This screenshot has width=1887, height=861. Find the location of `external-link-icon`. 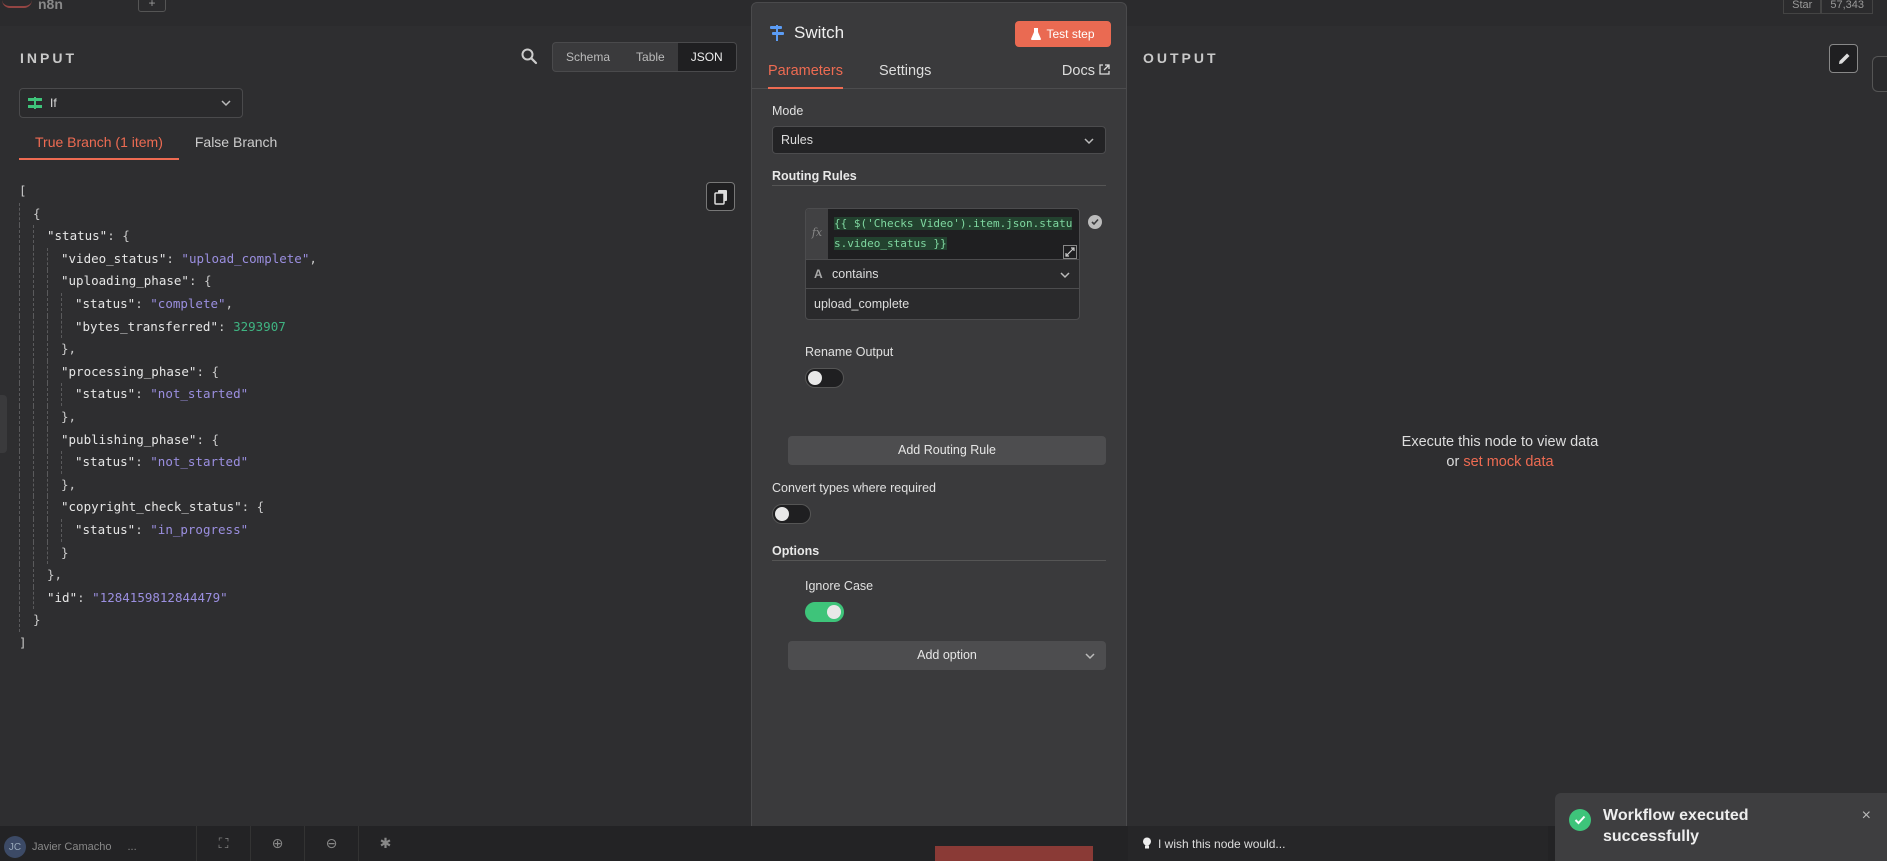

external-link-icon is located at coordinates (1104, 69).